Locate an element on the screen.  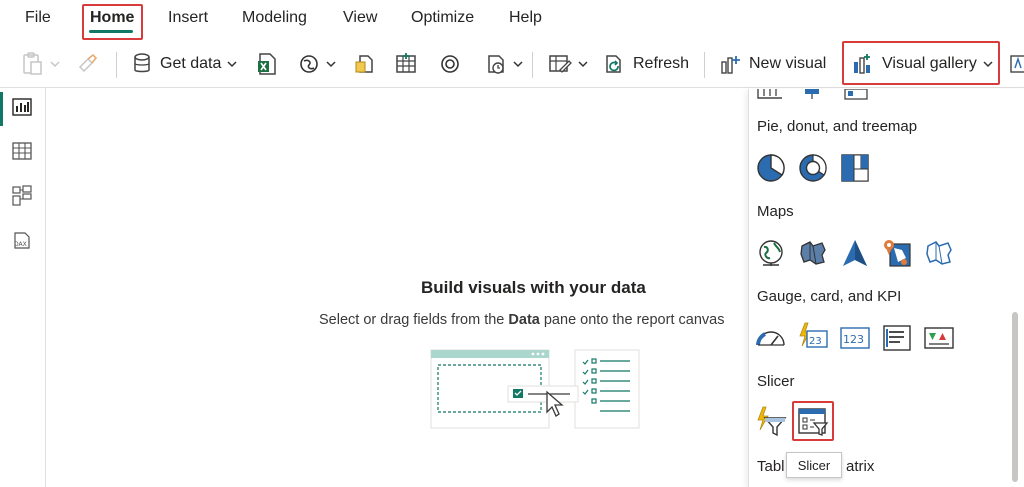
excel-icon is located at coordinates (267, 64).